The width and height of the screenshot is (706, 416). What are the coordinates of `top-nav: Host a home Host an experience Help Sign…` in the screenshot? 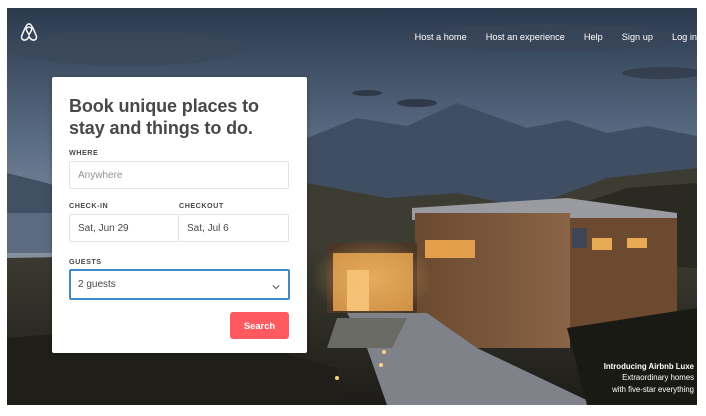 It's located at (556, 37).